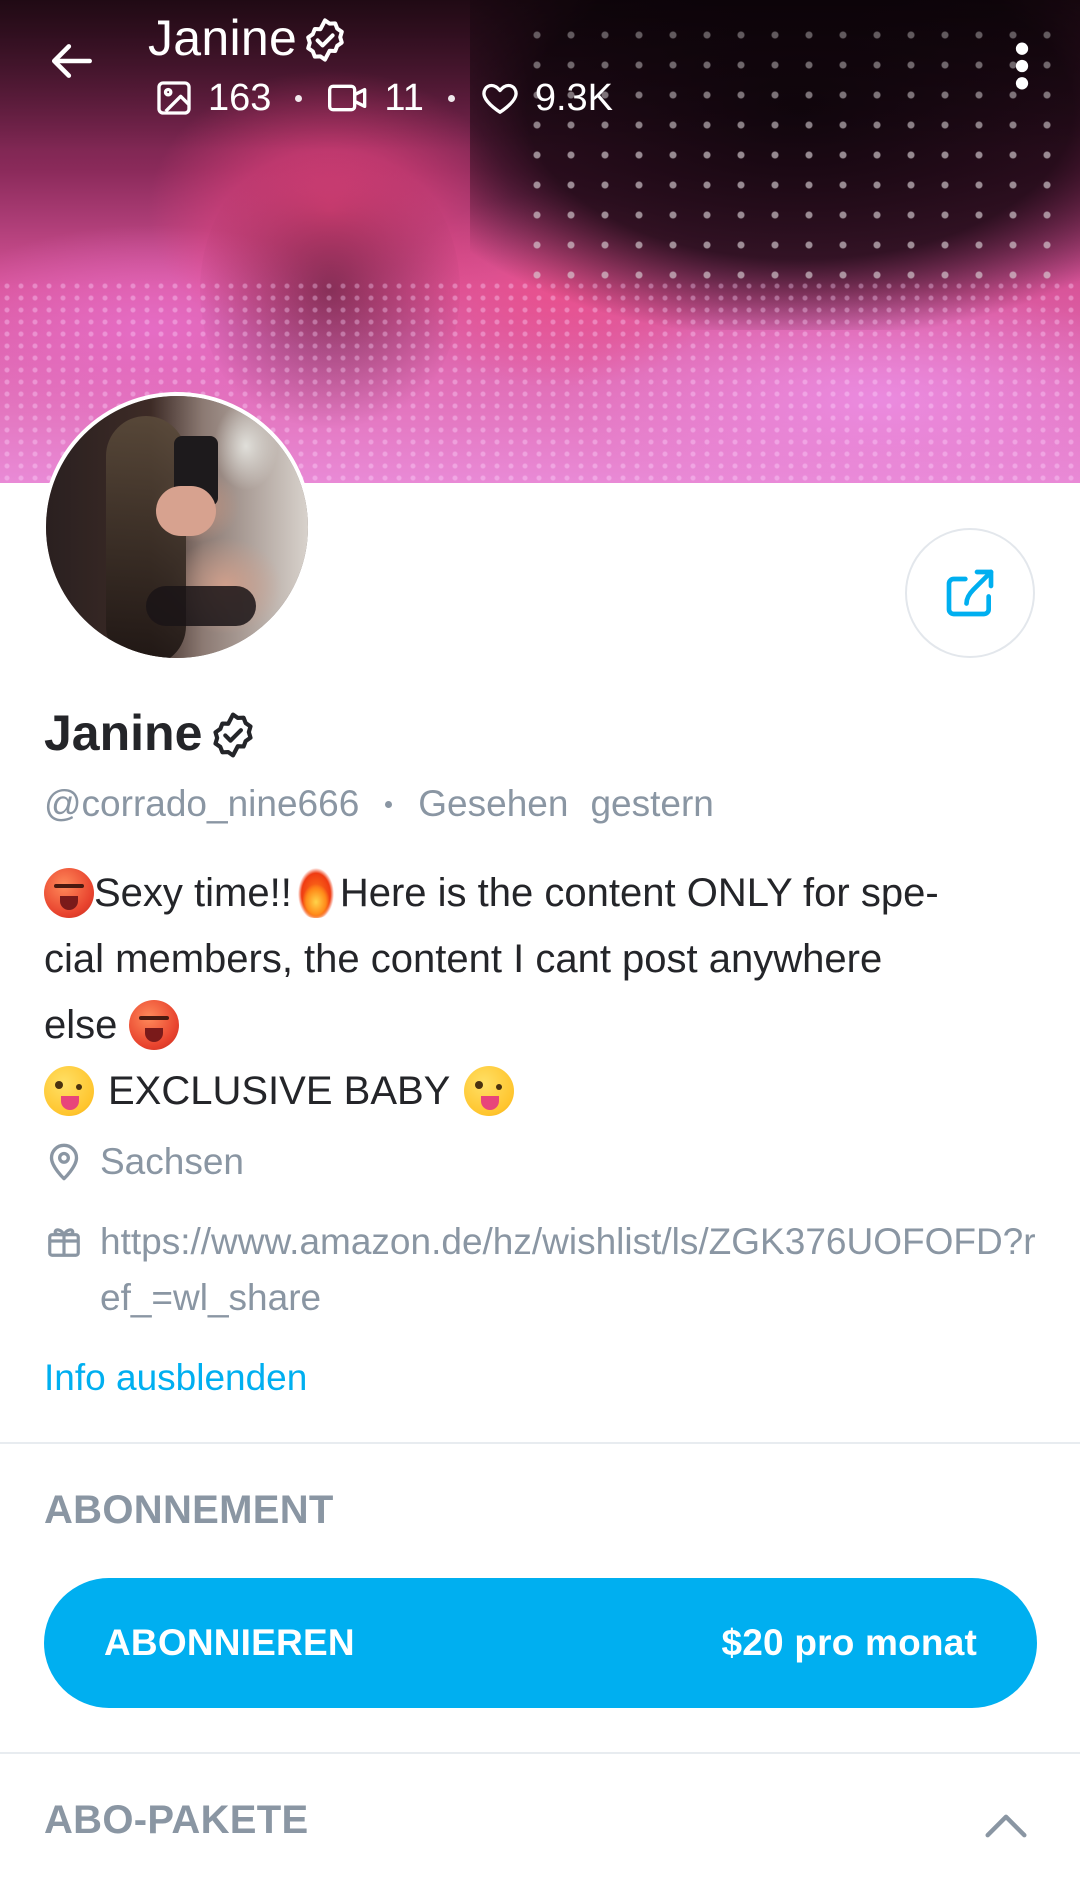 The width and height of the screenshot is (1080, 1885). Describe the element at coordinates (172, 1161) in the screenshot. I see `location-text: Sachsen` at that location.